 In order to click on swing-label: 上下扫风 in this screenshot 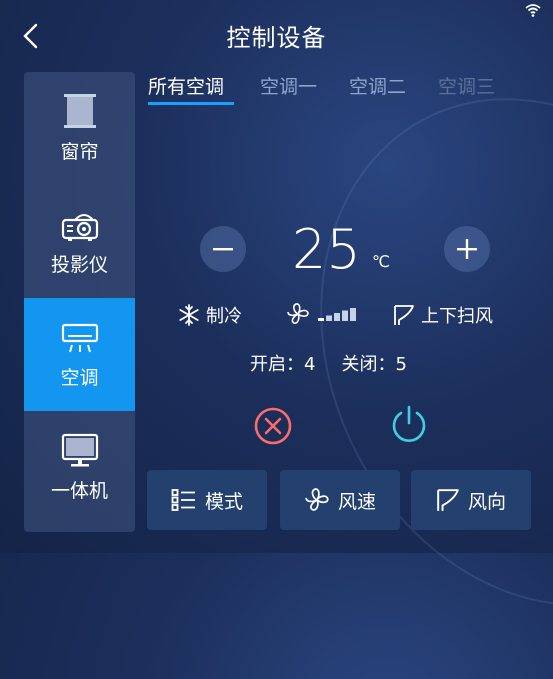, I will do `click(457, 316)`.